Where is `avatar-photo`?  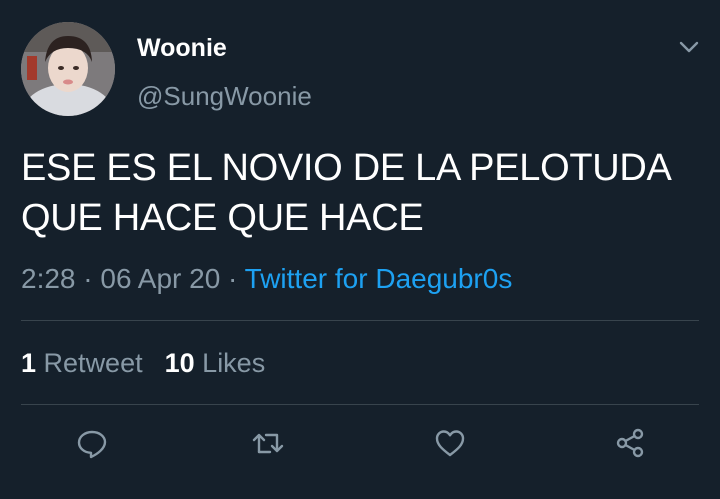
avatar-photo is located at coordinates (68, 69).